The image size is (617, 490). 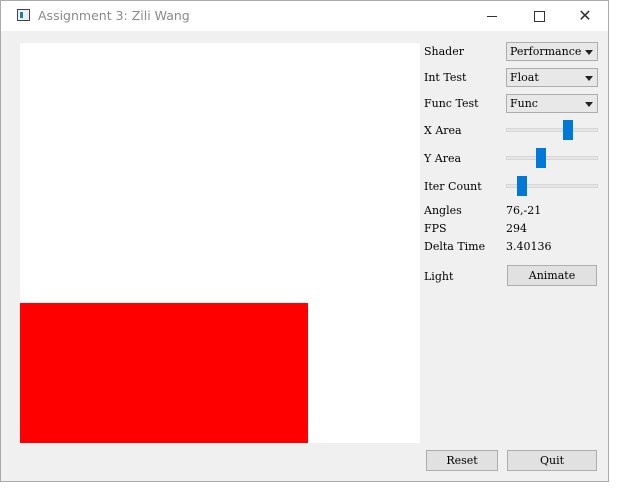 What do you see at coordinates (462, 460) in the screenshot?
I see `reset-button: Reset` at bounding box center [462, 460].